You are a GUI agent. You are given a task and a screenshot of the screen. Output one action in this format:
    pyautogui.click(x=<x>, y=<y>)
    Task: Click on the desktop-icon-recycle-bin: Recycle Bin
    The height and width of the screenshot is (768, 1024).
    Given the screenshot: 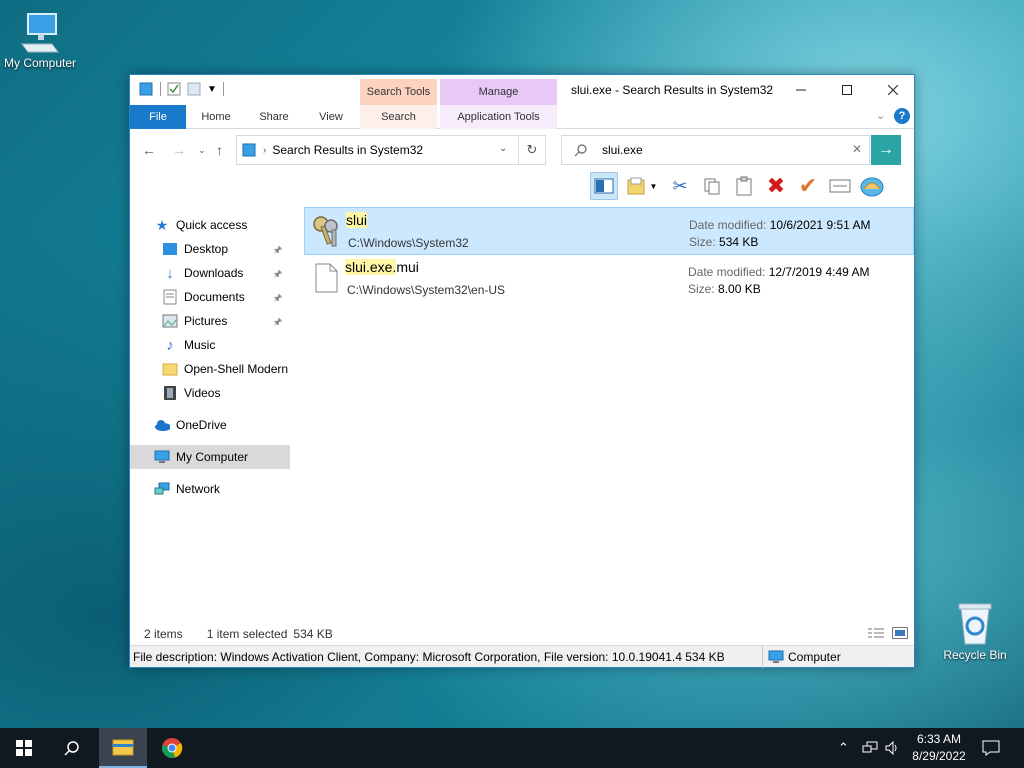 What is the action you would take?
    pyautogui.click(x=975, y=631)
    